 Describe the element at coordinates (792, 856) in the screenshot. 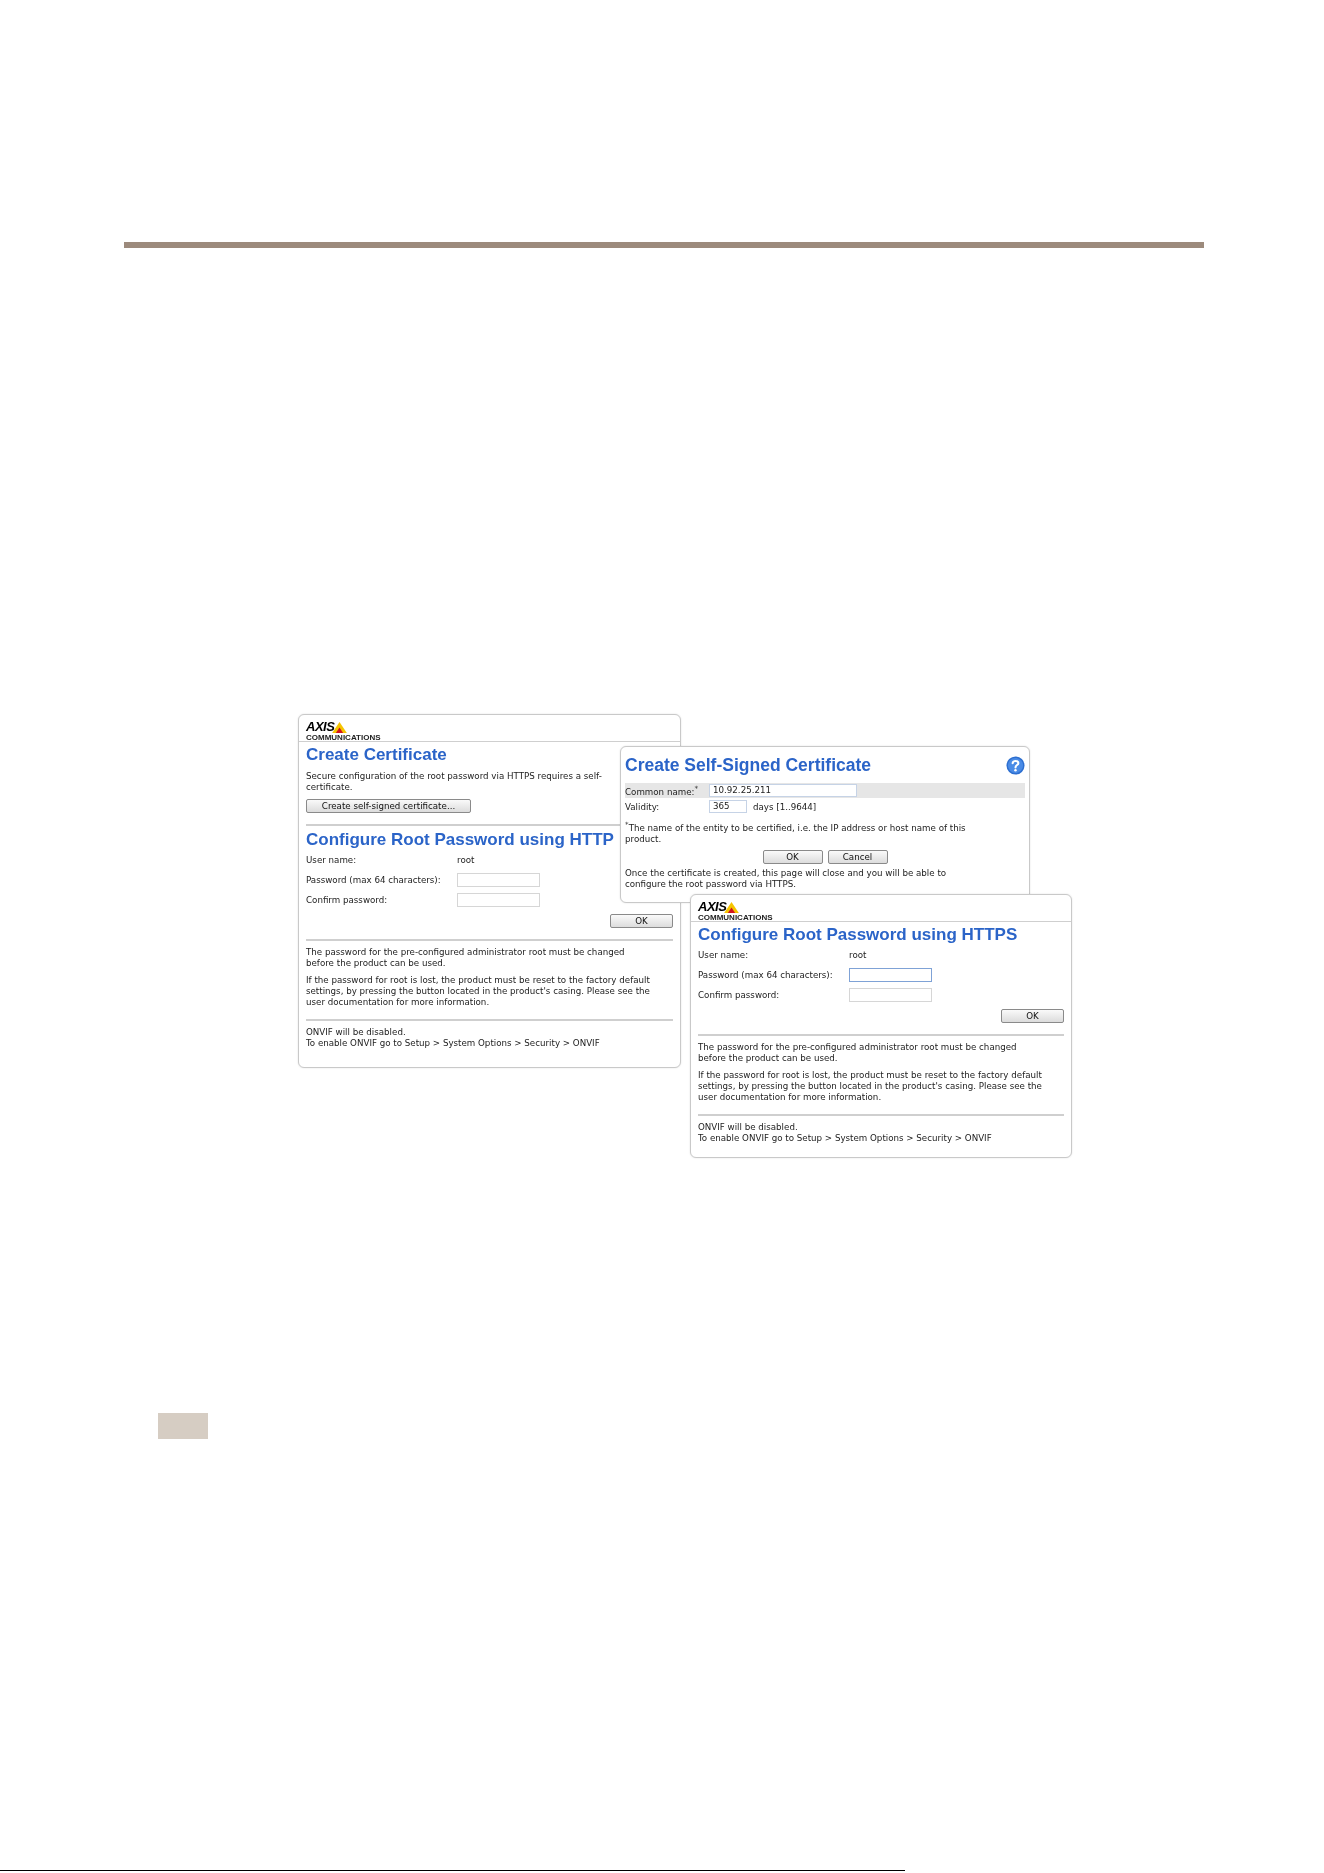

I see `dialog-button: OK` at that location.